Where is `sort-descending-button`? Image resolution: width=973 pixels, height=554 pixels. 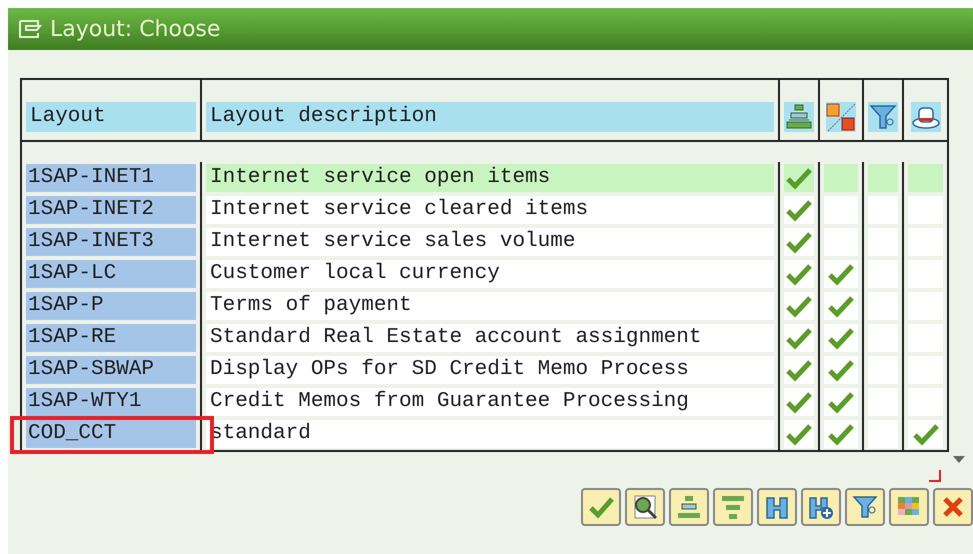
sort-descending-button is located at coordinates (733, 507).